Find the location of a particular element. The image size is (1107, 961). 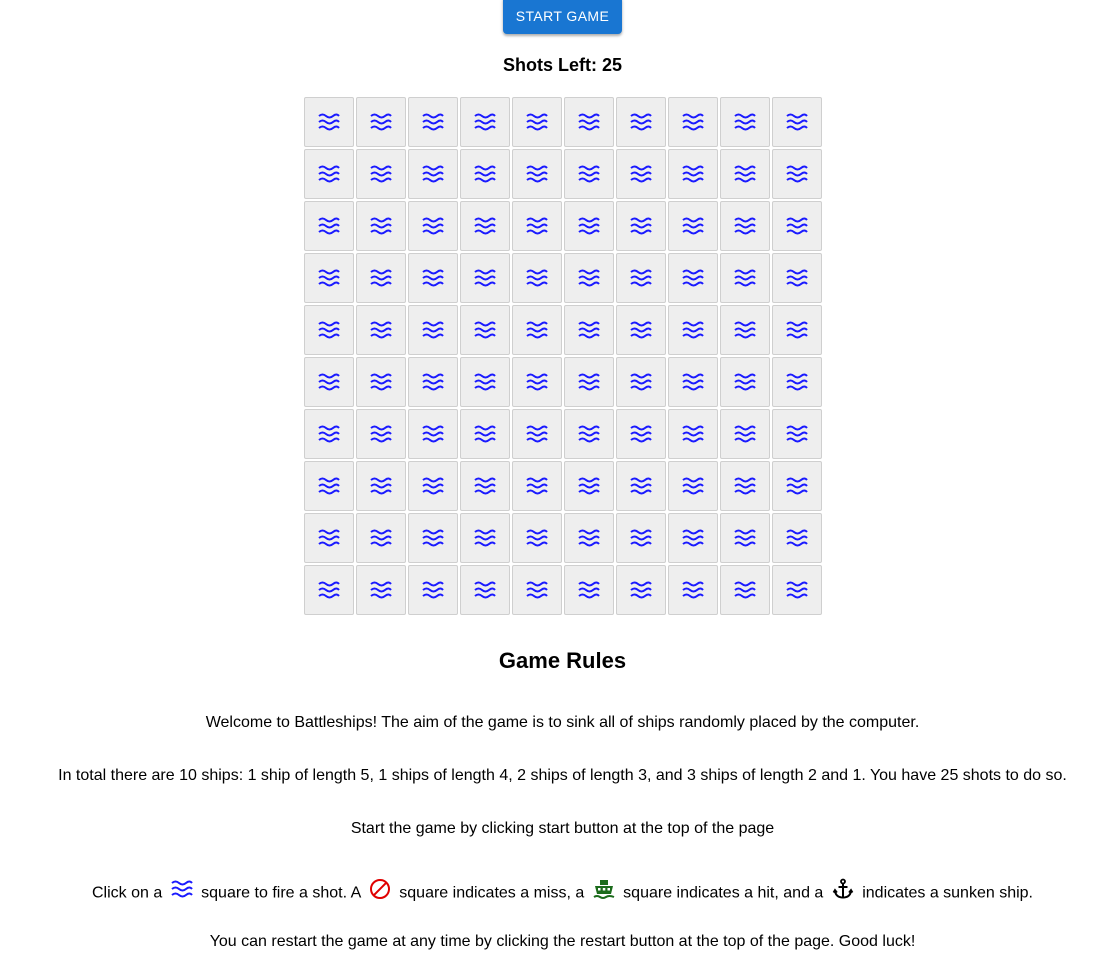

board-cell-r2-c5 is located at coordinates (537, 174).